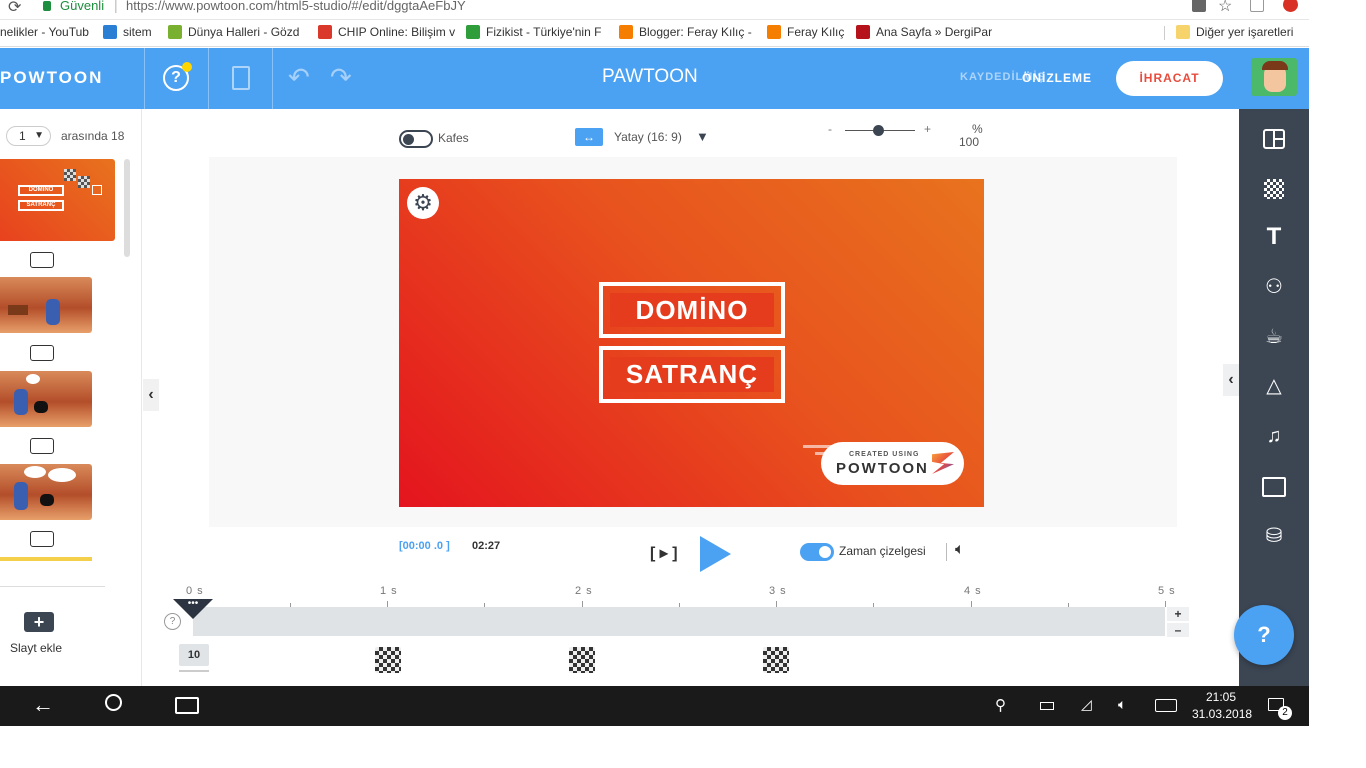  Describe the element at coordinates (486, 546) in the screenshot. I see `total-time: 02:27` at that location.